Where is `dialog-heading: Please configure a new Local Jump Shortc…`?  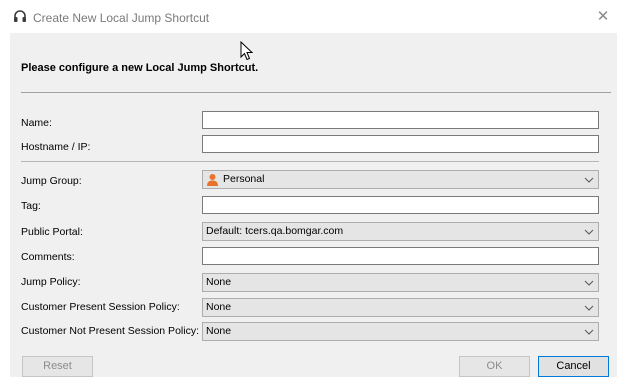
dialog-heading: Please configure a new Local Jump Shortc… is located at coordinates (140, 68).